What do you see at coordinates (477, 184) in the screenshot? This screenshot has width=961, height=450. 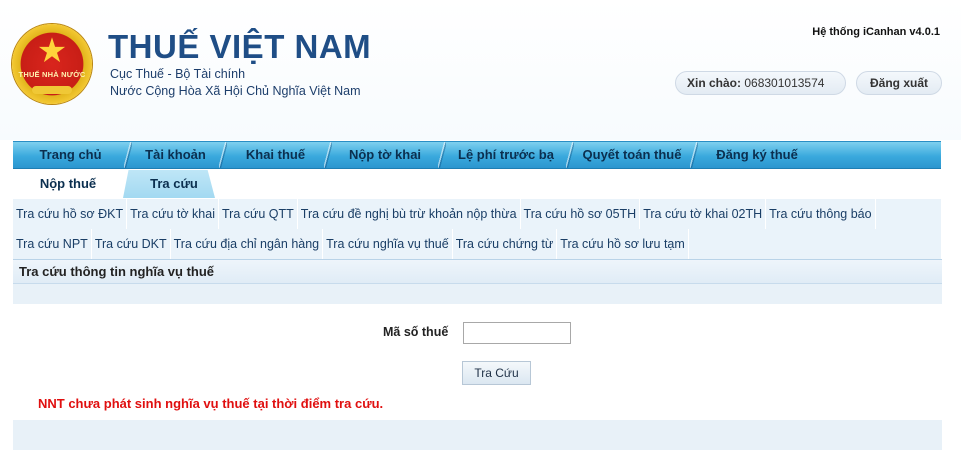 I see `sub-tabs: Nộp thuế Tra cứu` at bounding box center [477, 184].